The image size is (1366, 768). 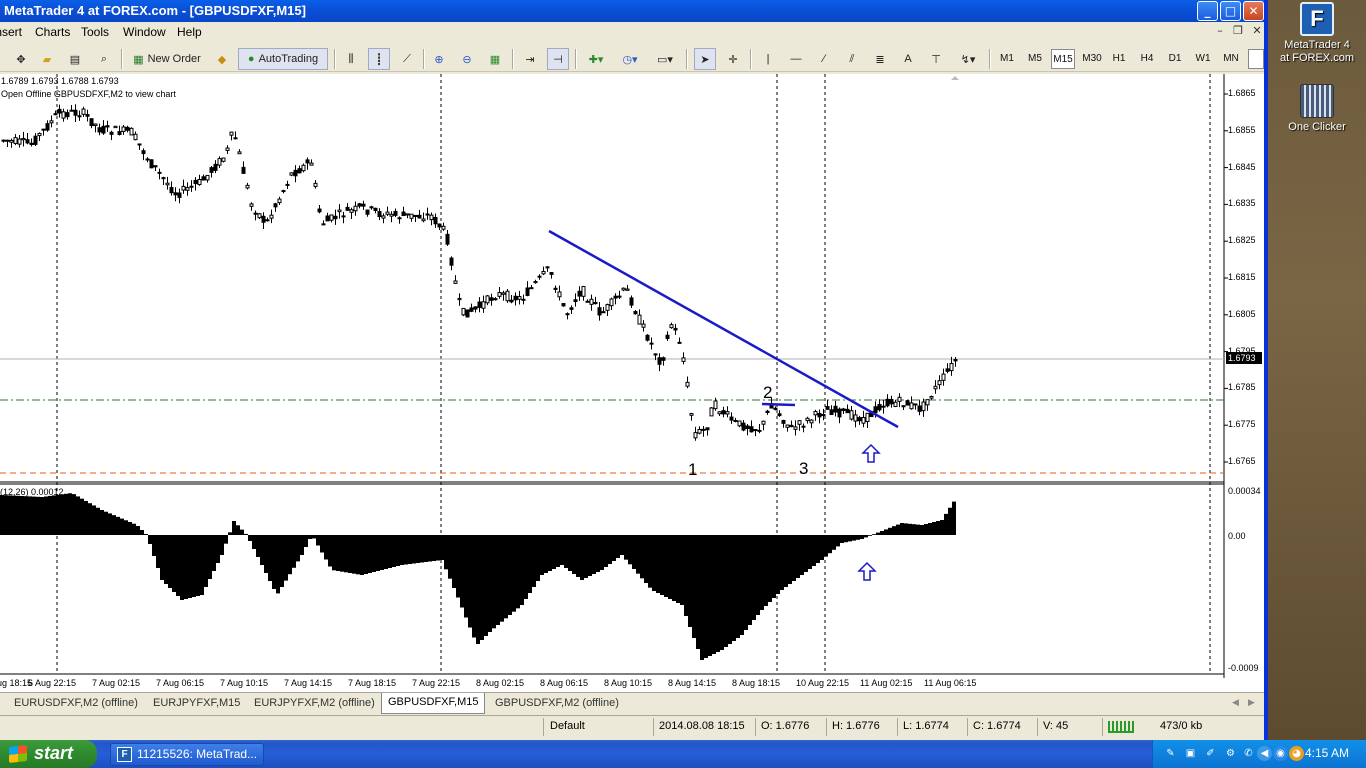 What do you see at coordinates (251, 59) in the screenshot?
I see `autotrading-icon: ●` at bounding box center [251, 59].